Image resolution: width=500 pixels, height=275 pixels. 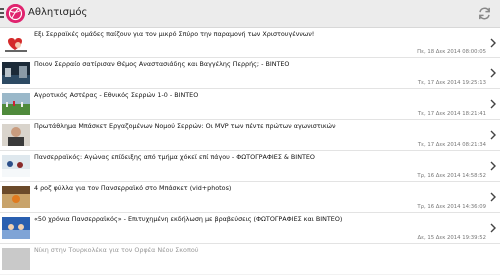 I want to click on article-date: Τε, 17 Δεκ 2014 19:25:13, so click(x=451, y=83).